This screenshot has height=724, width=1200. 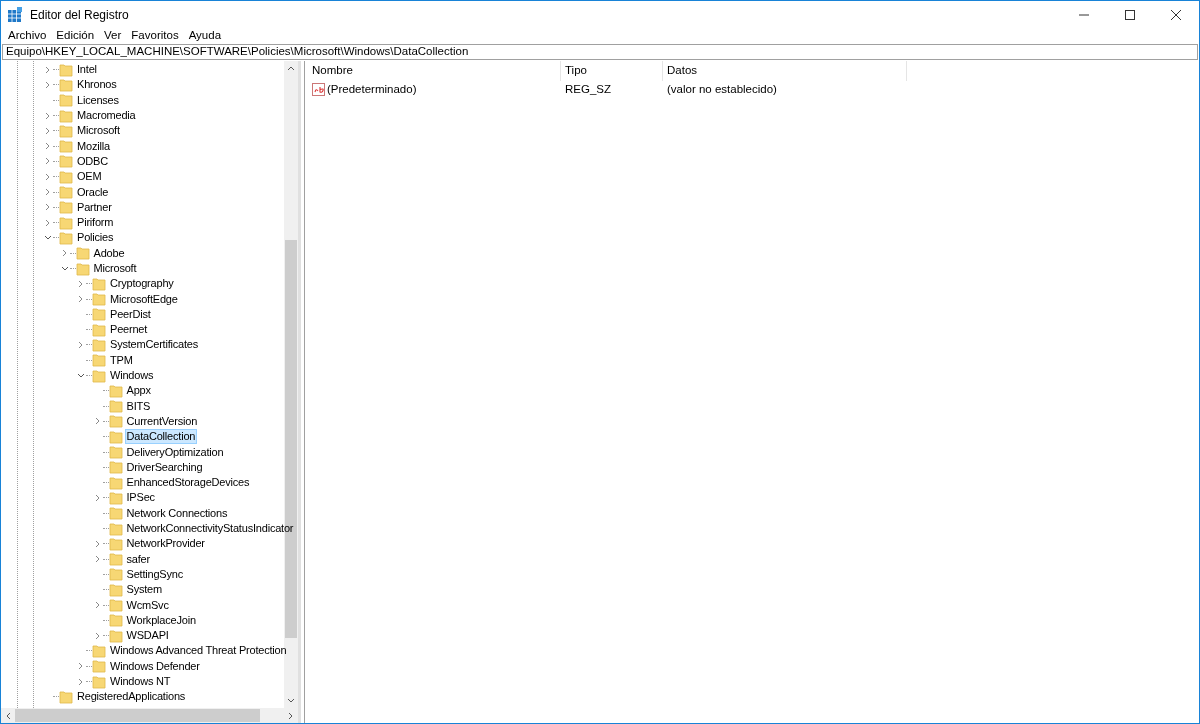 What do you see at coordinates (121, 360) in the screenshot?
I see `tree-item: TPM` at bounding box center [121, 360].